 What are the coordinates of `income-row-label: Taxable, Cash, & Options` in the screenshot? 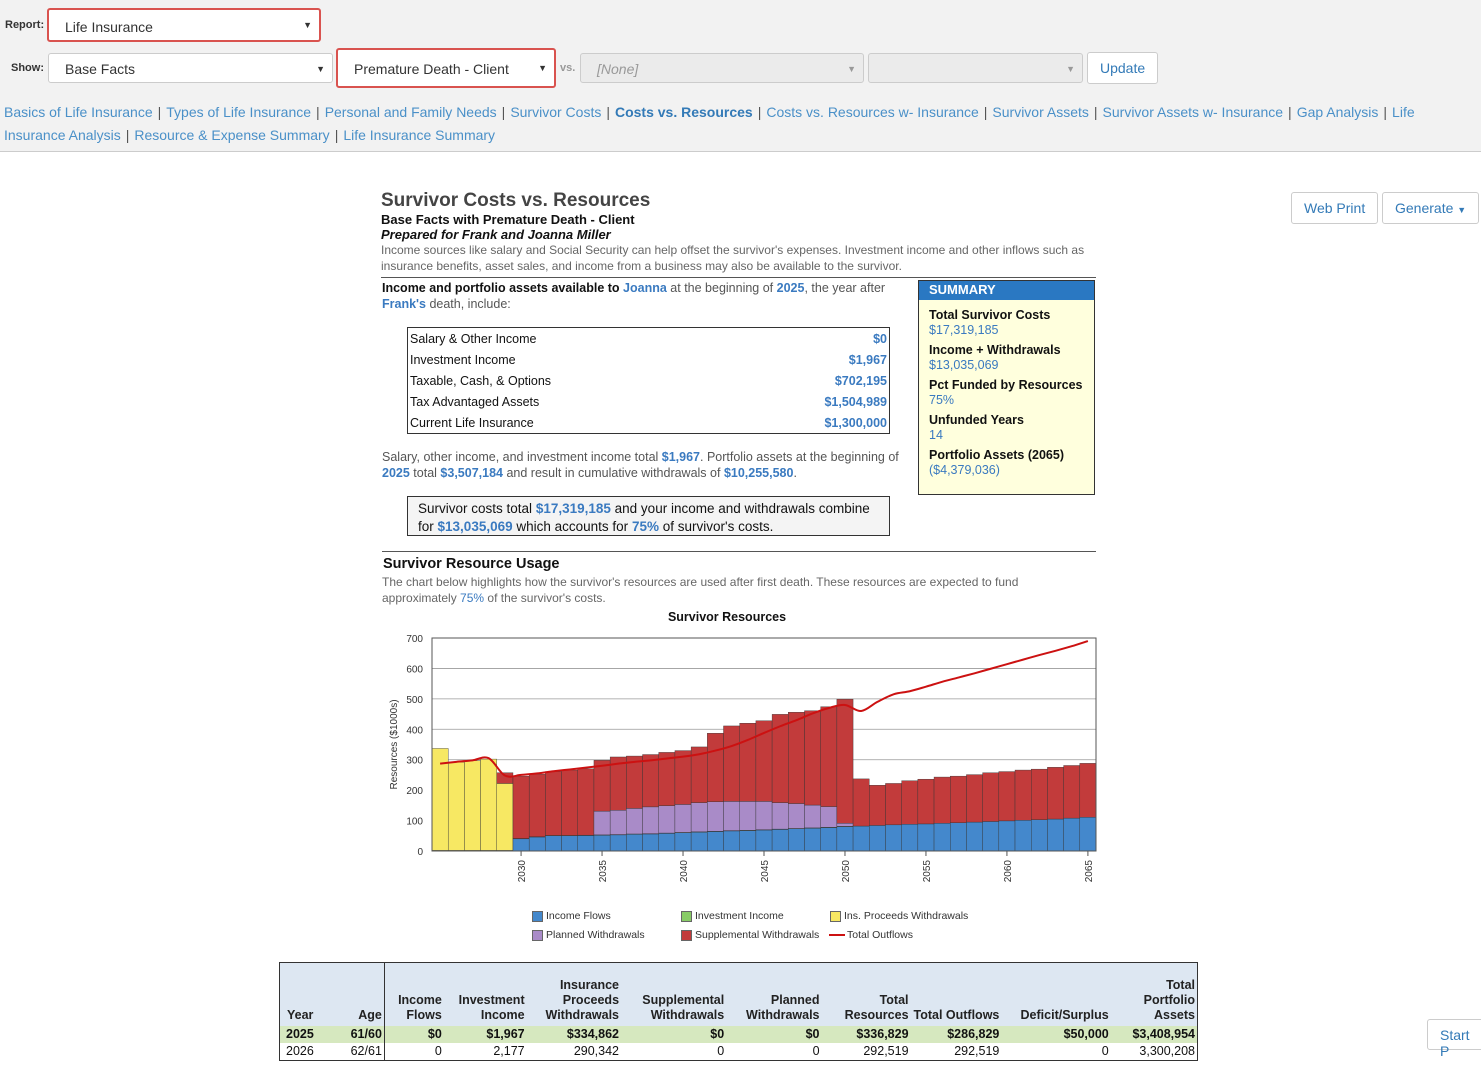 It's located at (481, 380).